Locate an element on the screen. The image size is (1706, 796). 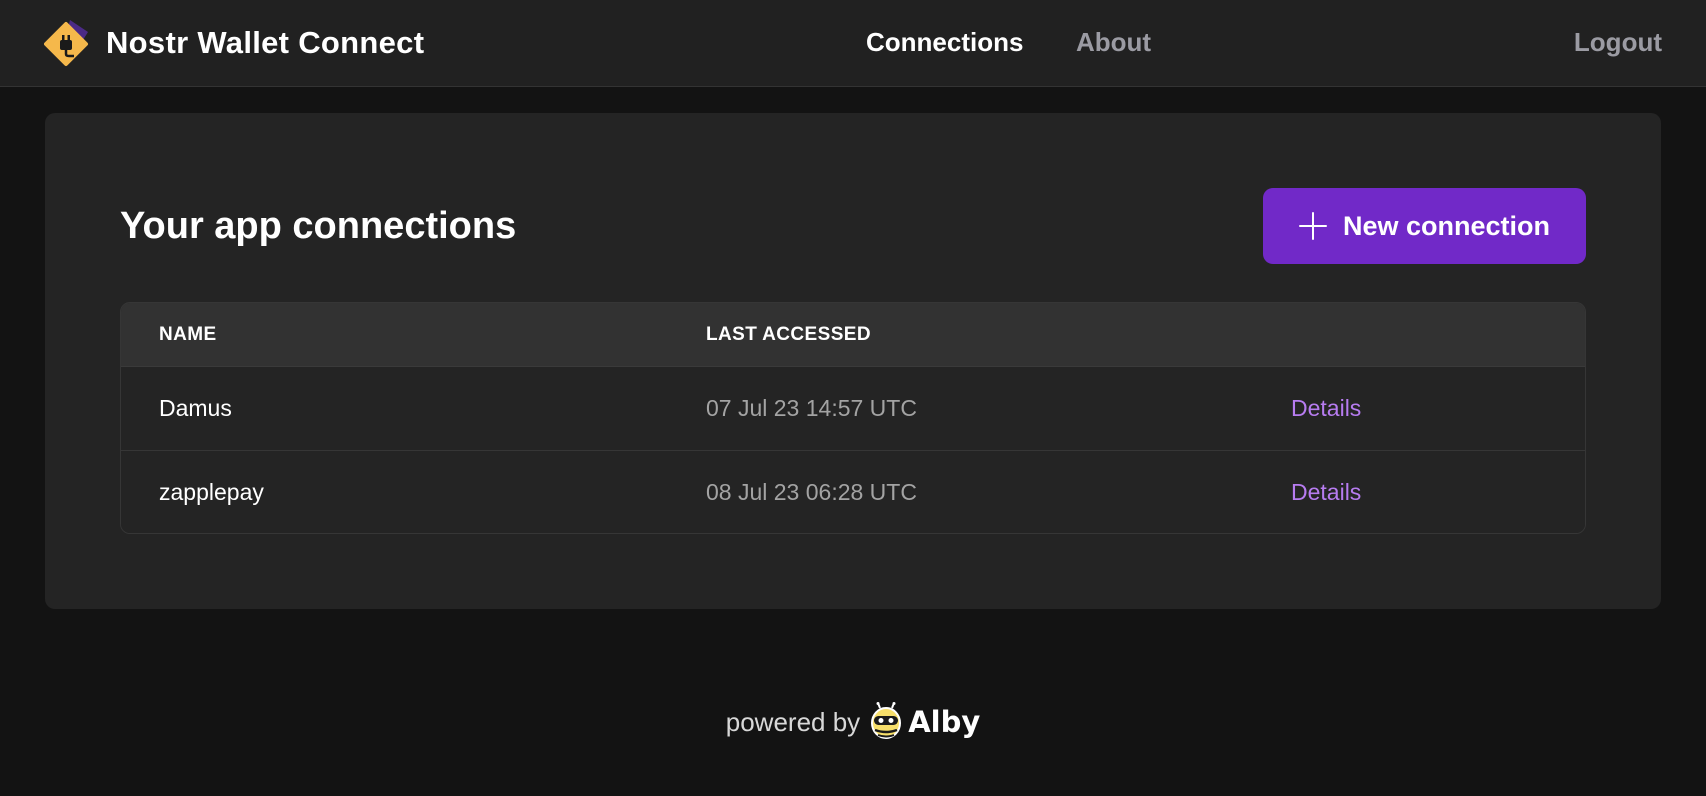
table-row: zapplepay 08 Jul 23 06:28 UTC Details is located at coordinates (853, 491).